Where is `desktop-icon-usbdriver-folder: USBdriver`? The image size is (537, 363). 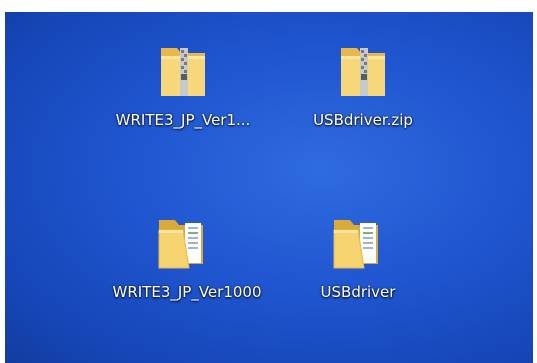
desktop-icon-usbdriver-folder: USBdriver is located at coordinates (358, 257).